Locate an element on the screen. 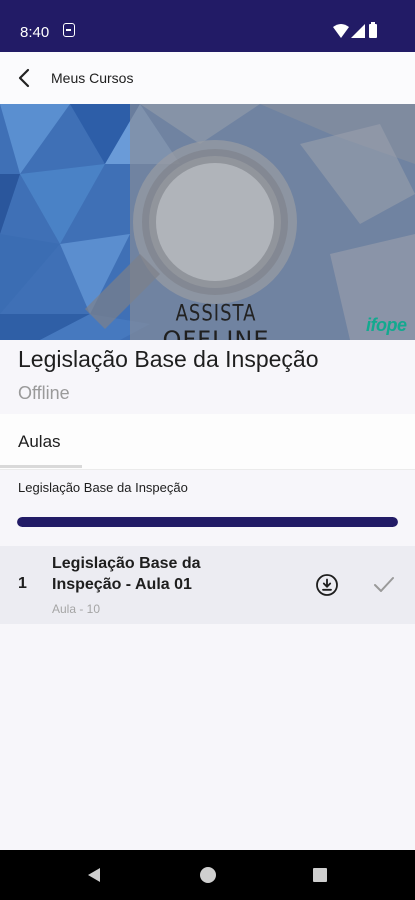  chevron-left-icon is located at coordinates (24, 78).